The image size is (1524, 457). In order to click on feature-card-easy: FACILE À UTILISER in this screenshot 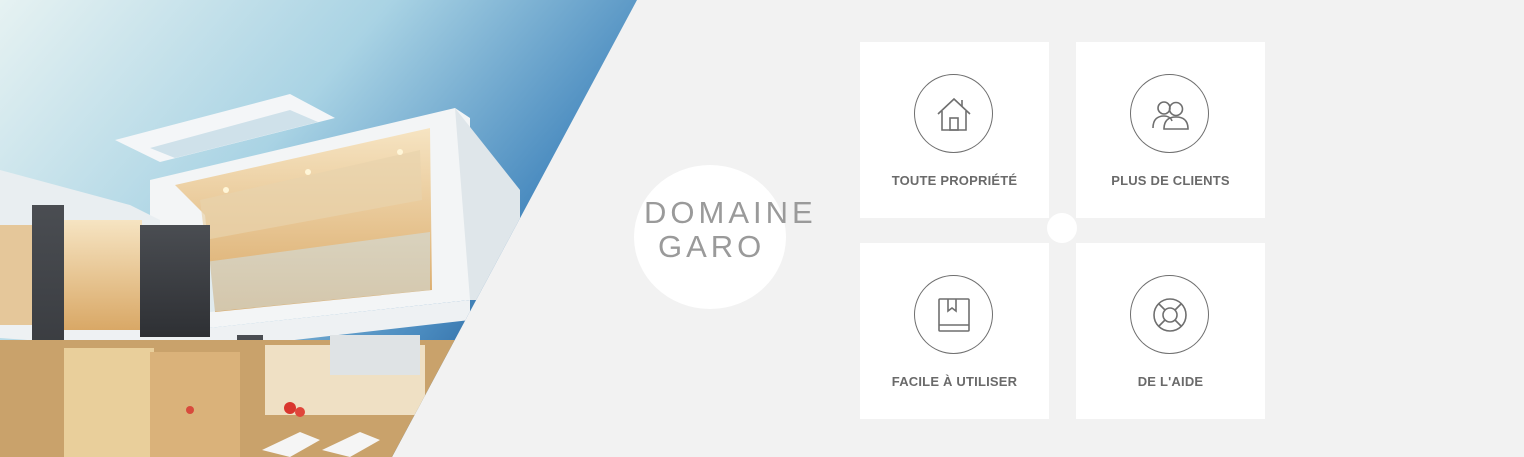, I will do `click(954, 331)`.